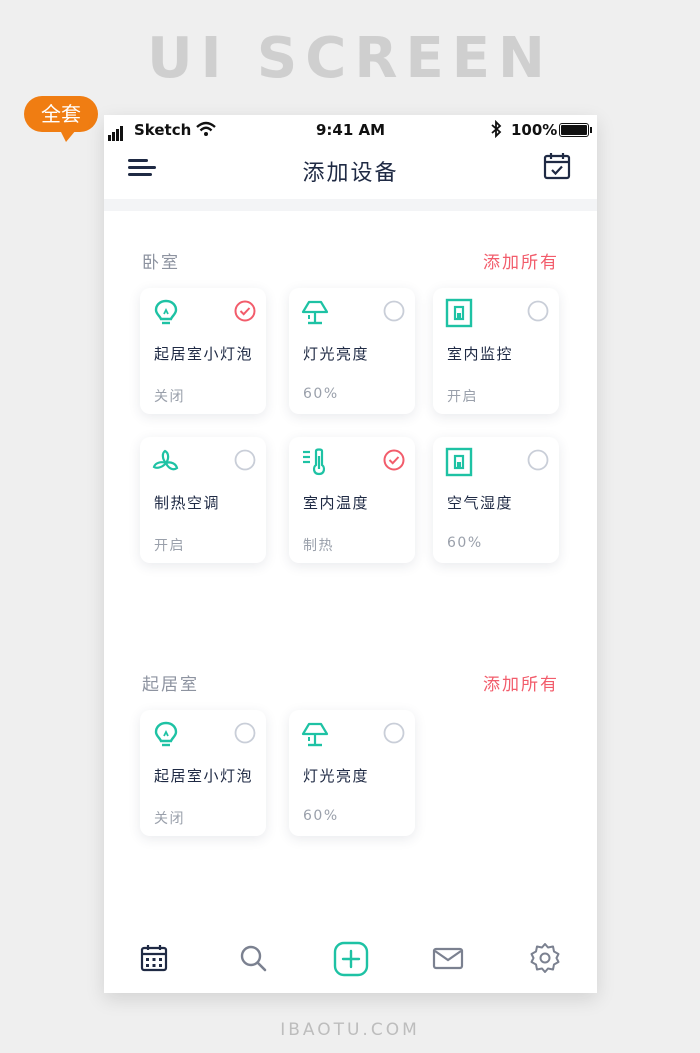 Image resolution: width=700 pixels, height=1053 pixels. What do you see at coordinates (161, 263) in the screenshot?
I see `section-title: 卧室` at bounding box center [161, 263].